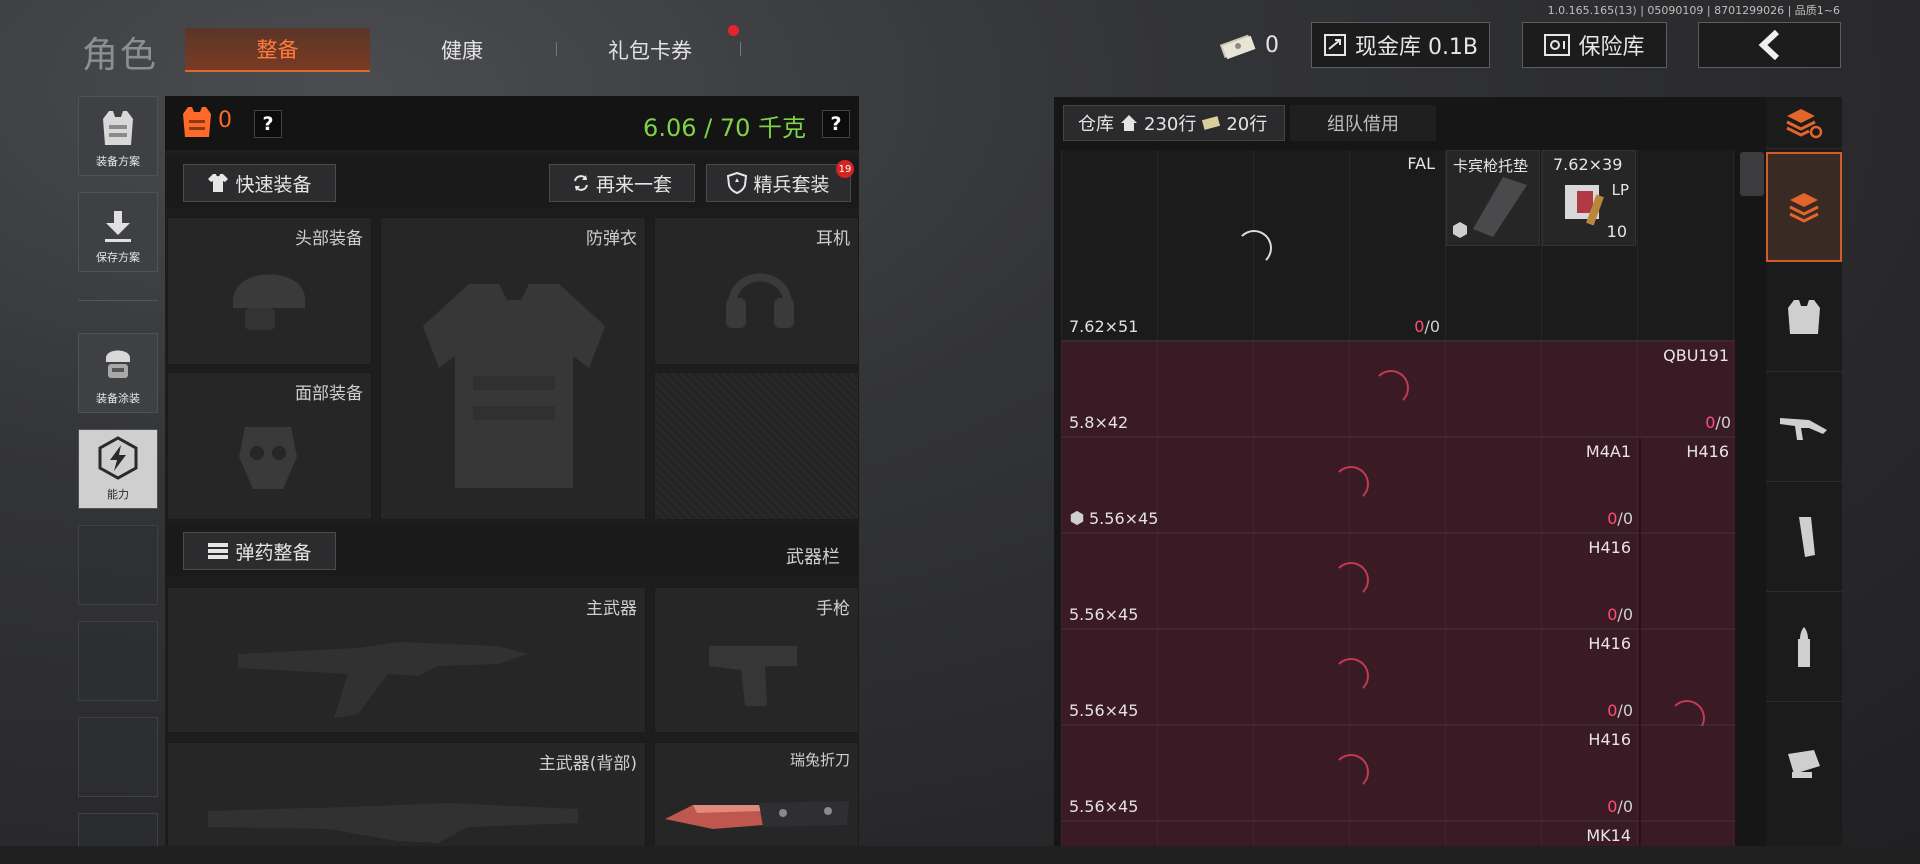 This screenshot has height=864, width=1920. I want to click on caliber-label: 7.62×51, so click(1104, 326).